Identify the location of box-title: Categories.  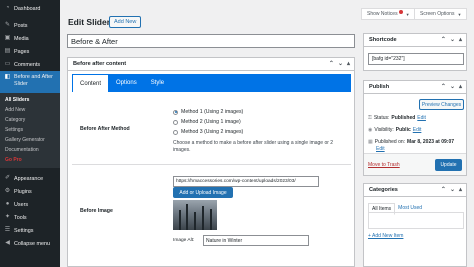
(383, 190).